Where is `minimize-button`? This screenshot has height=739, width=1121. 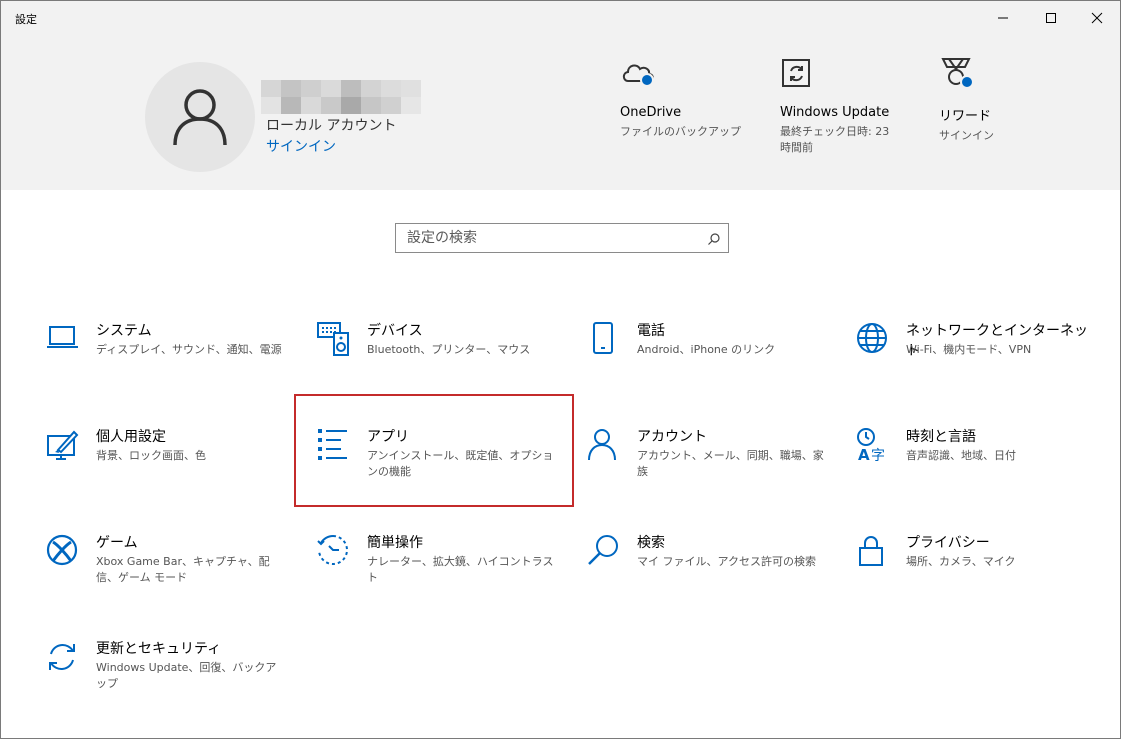 minimize-button is located at coordinates (1003, 18).